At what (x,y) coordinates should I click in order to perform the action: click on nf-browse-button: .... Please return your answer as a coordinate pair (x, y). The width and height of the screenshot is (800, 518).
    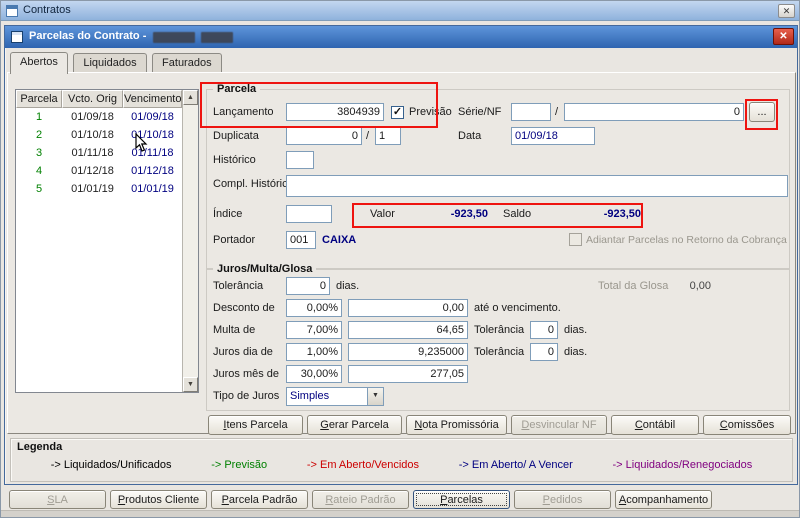
    Looking at the image, I should click on (762, 112).